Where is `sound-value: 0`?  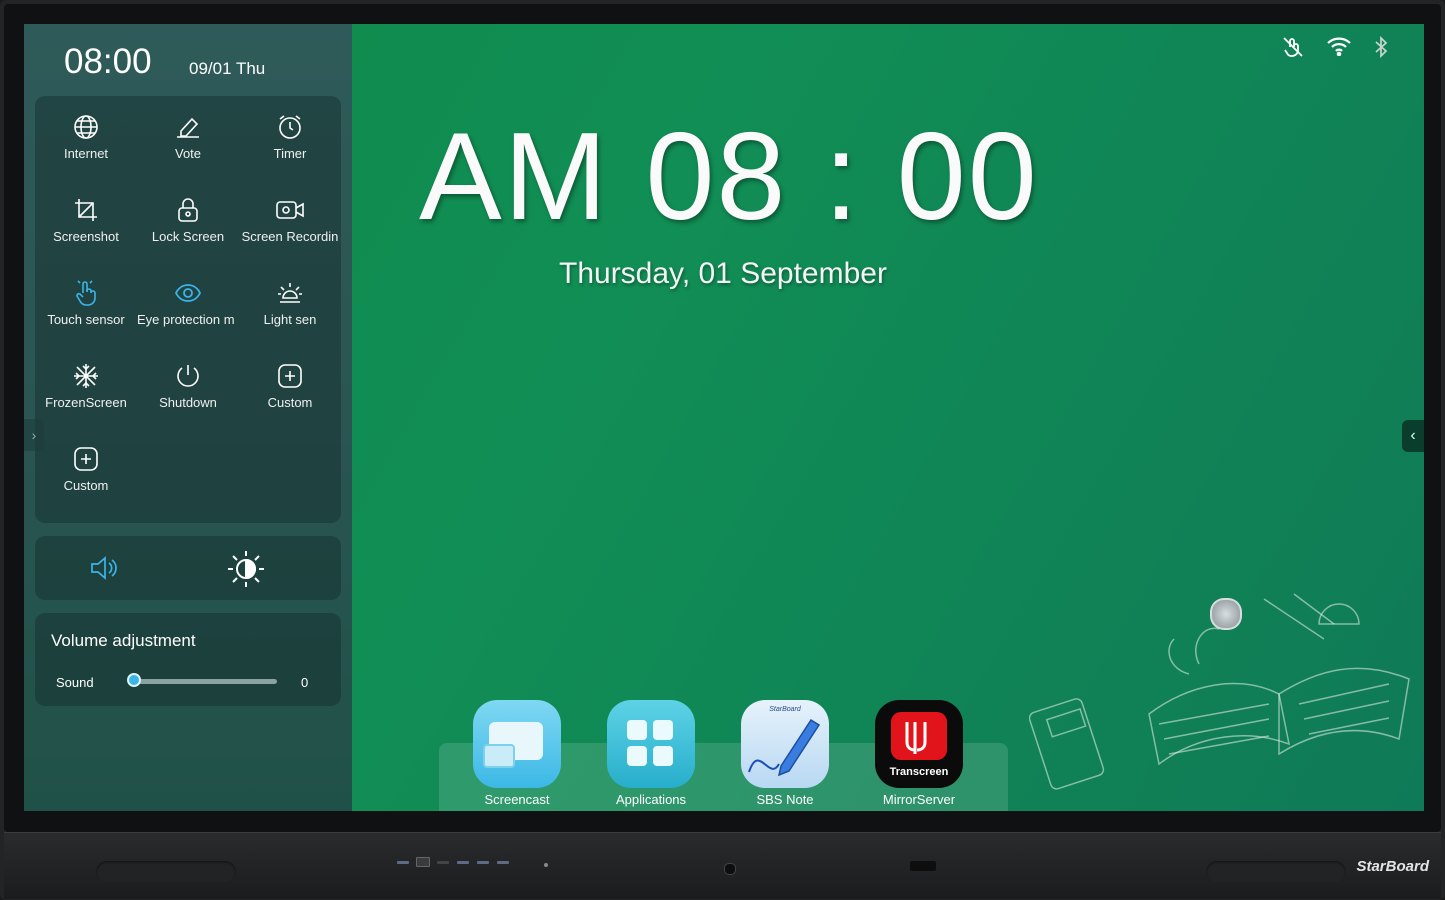 sound-value: 0 is located at coordinates (305, 682).